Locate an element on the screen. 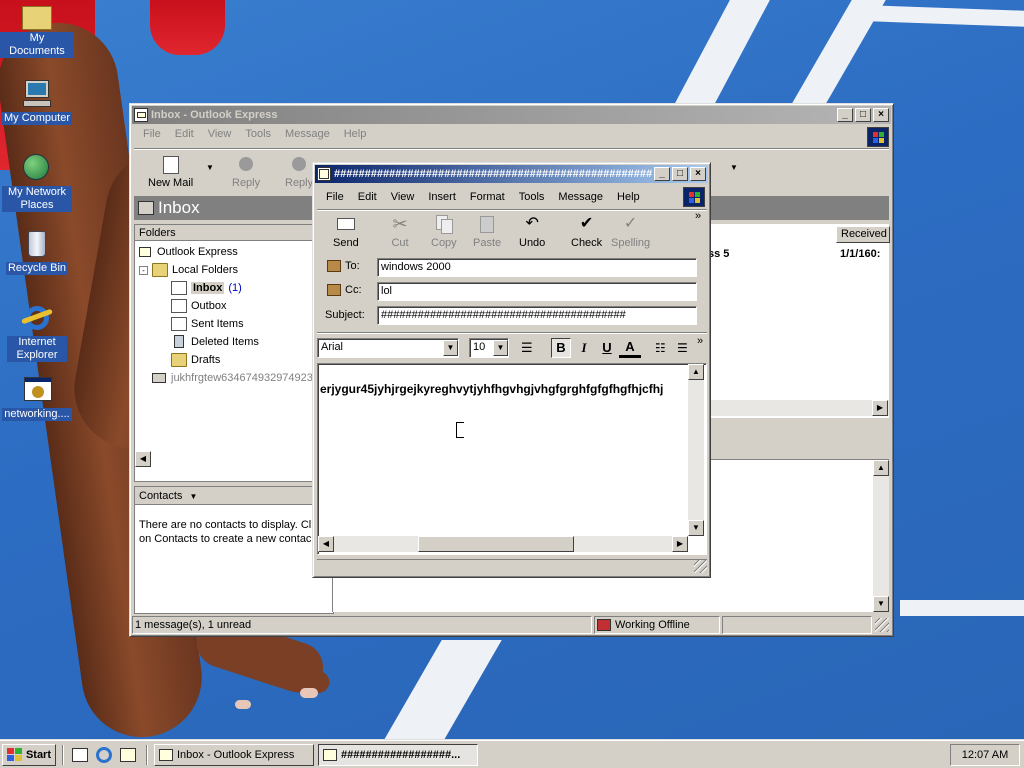 This screenshot has height=768, width=1024. compose-menu-help: Help is located at coordinates (628, 197).